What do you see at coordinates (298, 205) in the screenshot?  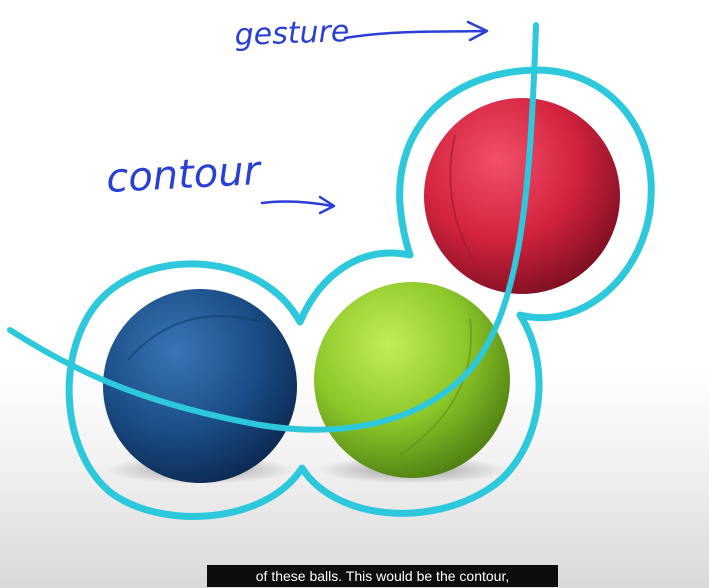 I see `contour-arrow-icon` at bounding box center [298, 205].